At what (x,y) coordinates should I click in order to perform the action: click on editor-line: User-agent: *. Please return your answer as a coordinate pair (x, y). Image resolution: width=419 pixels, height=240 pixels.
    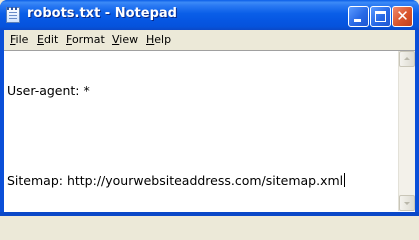
    Looking at the image, I should click on (48, 90).